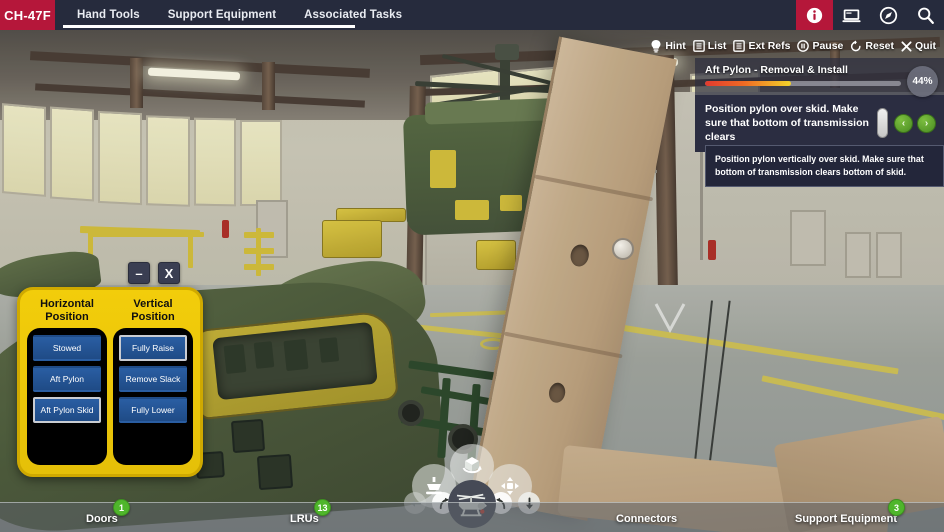  Describe the element at coordinates (776, 70) in the screenshot. I see `task-title: Aft Pylon - Removal & Install` at that location.